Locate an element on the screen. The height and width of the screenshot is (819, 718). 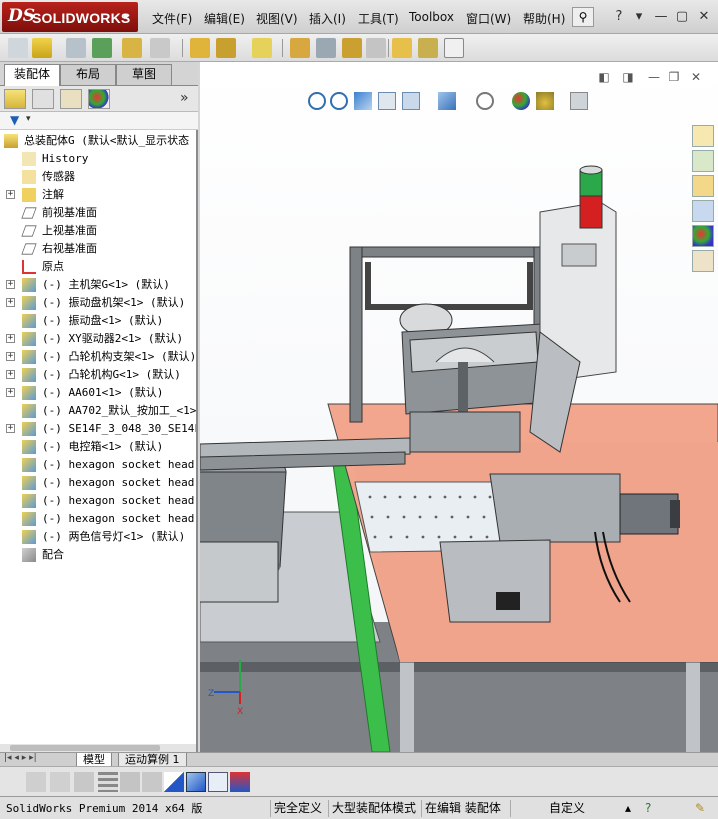
tree-item: (-) 电控箱<1> (默认) is located at coordinates (98, 447).